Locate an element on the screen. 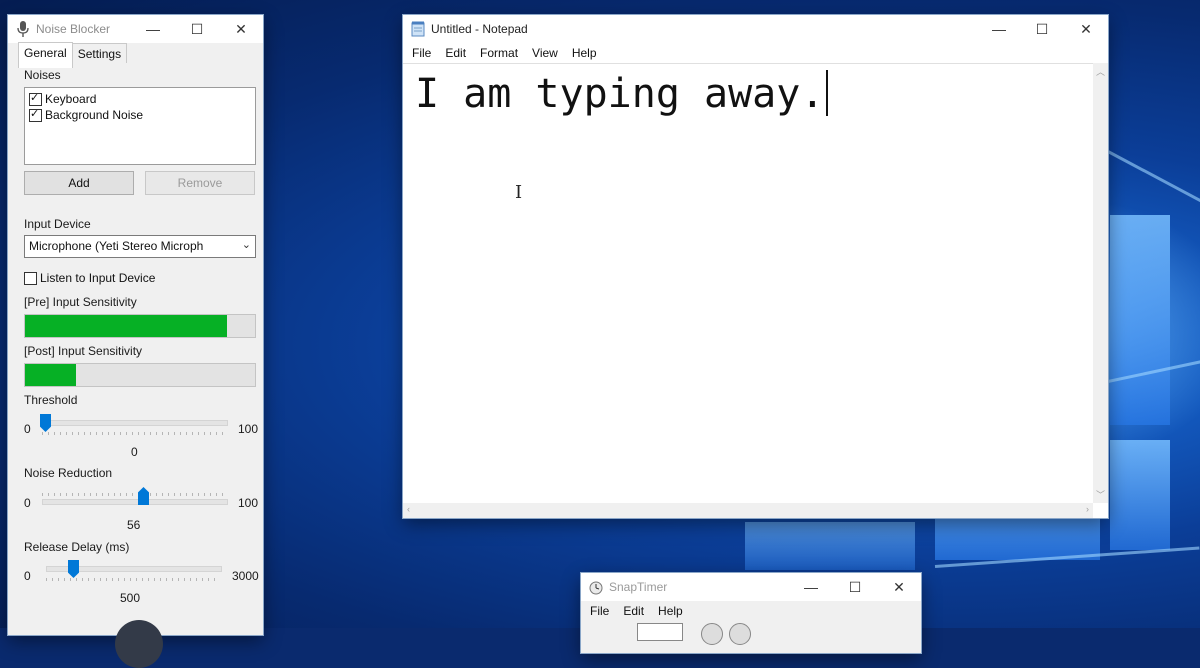 The height and width of the screenshot is (668, 1200). input-device-select: Microphone (Yeti Stereo Microph ⌄ is located at coordinates (140, 246).